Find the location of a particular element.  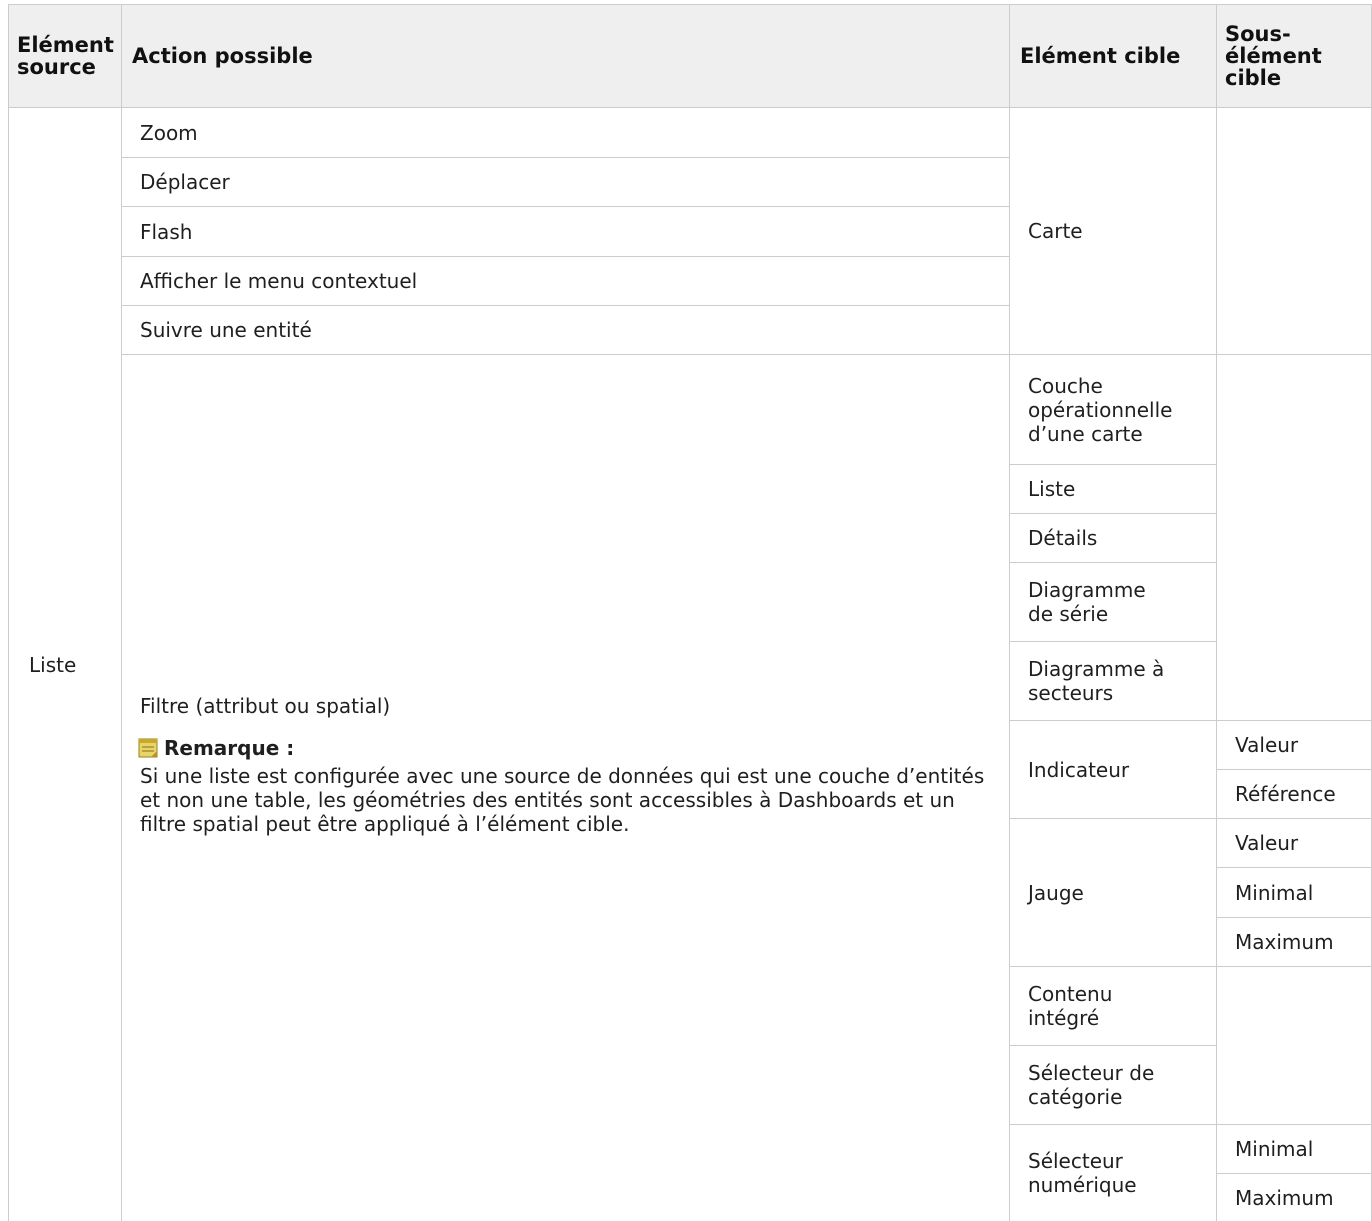

source-cell: Liste is located at coordinates (64, 664).